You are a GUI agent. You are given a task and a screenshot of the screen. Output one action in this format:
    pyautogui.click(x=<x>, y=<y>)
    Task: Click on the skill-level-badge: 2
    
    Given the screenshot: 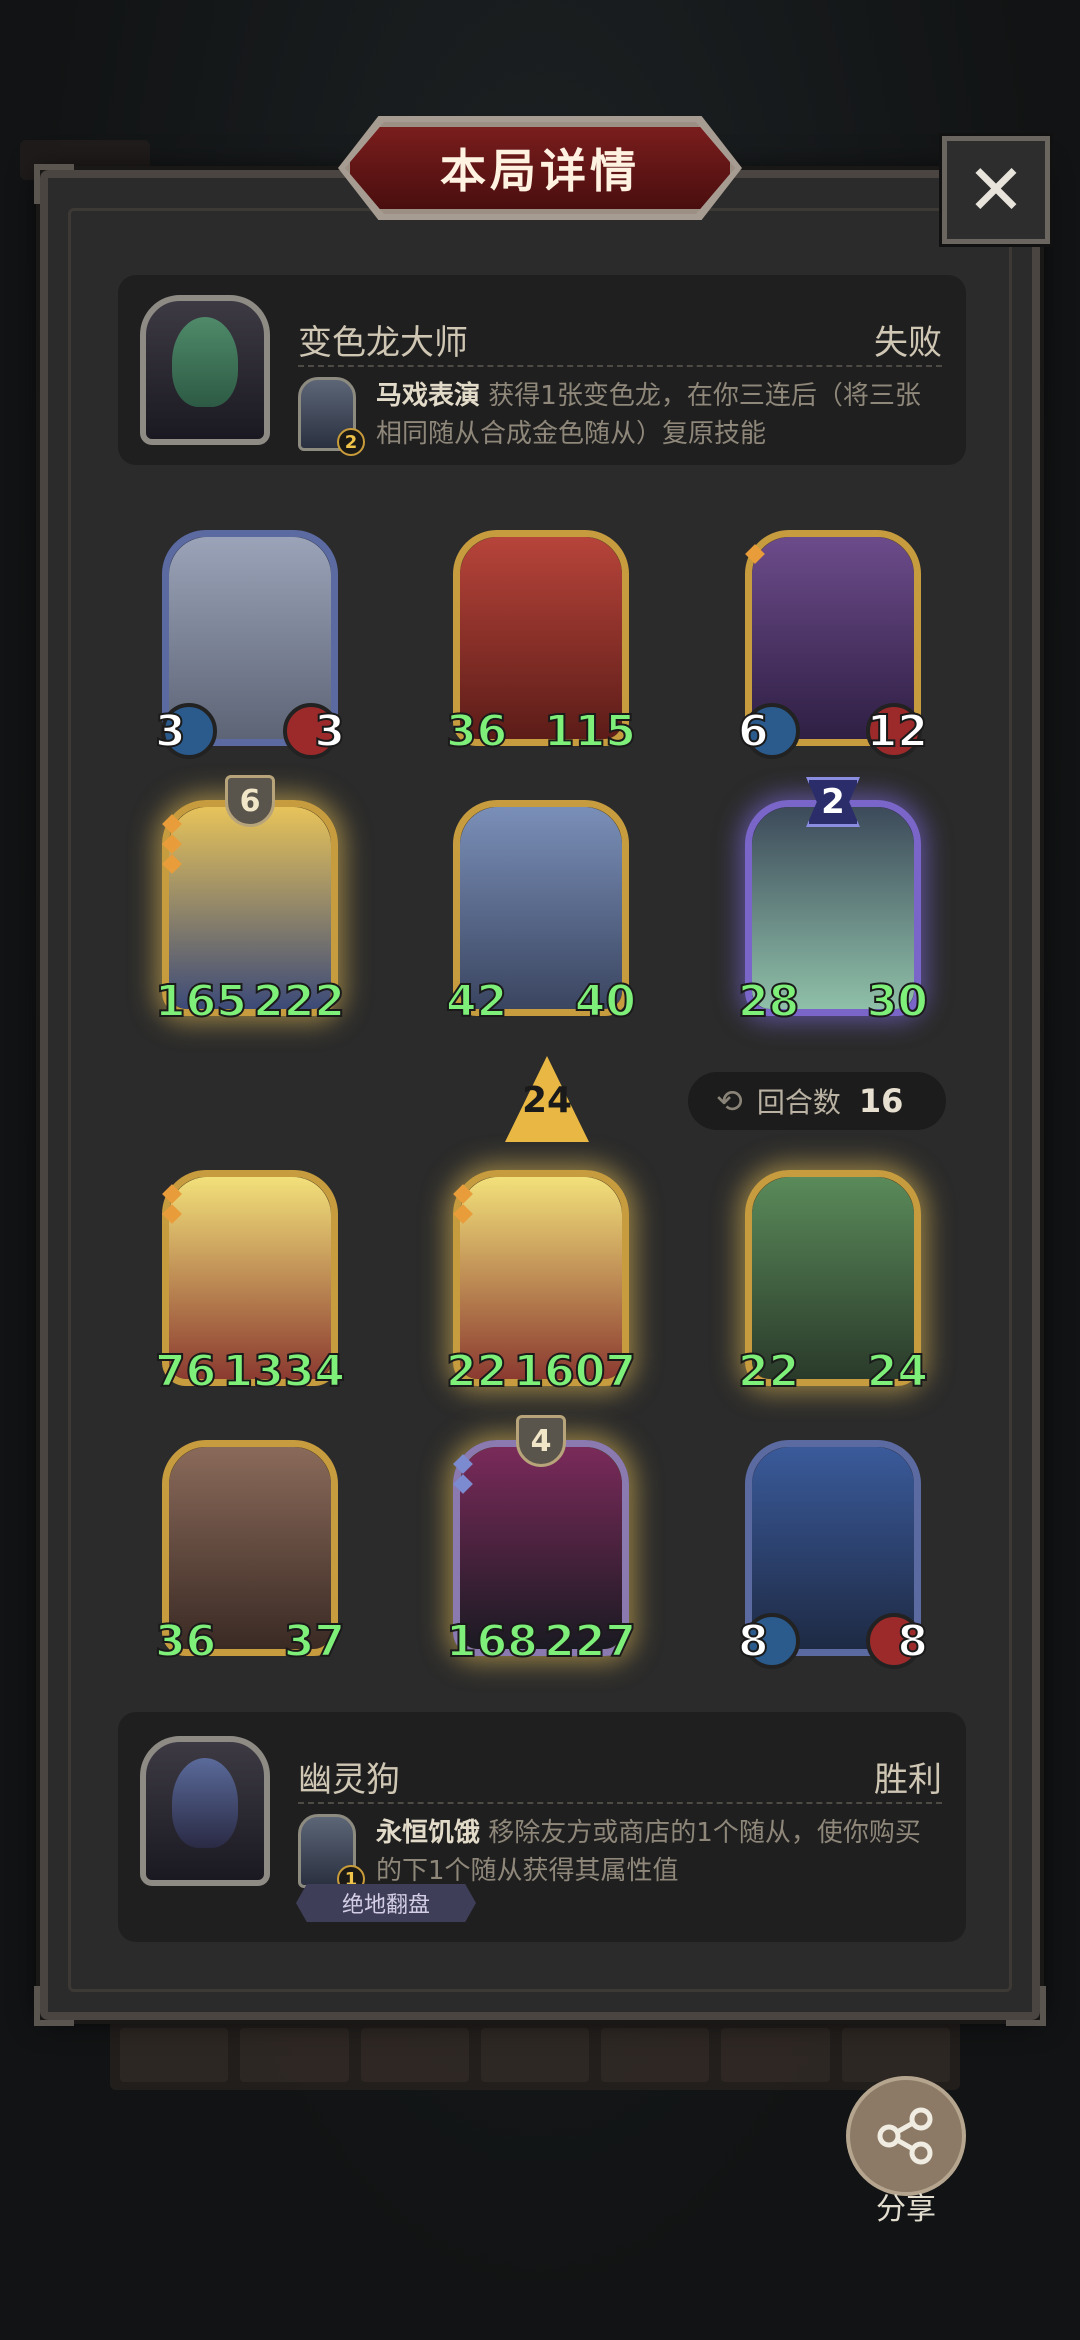 What is the action you would take?
    pyautogui.click(x=351, y=442)
    